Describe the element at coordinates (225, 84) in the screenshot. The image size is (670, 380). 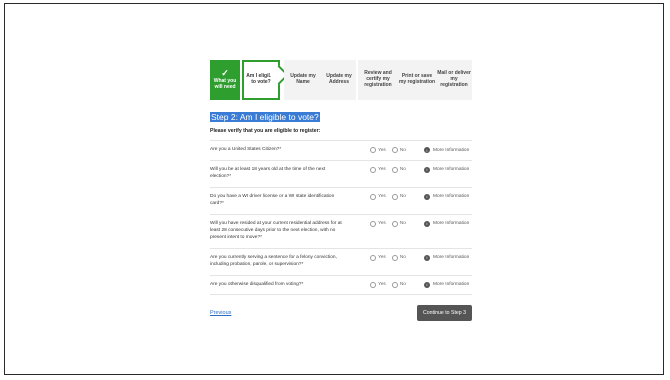
I see `step-label: What you will need` at that location.